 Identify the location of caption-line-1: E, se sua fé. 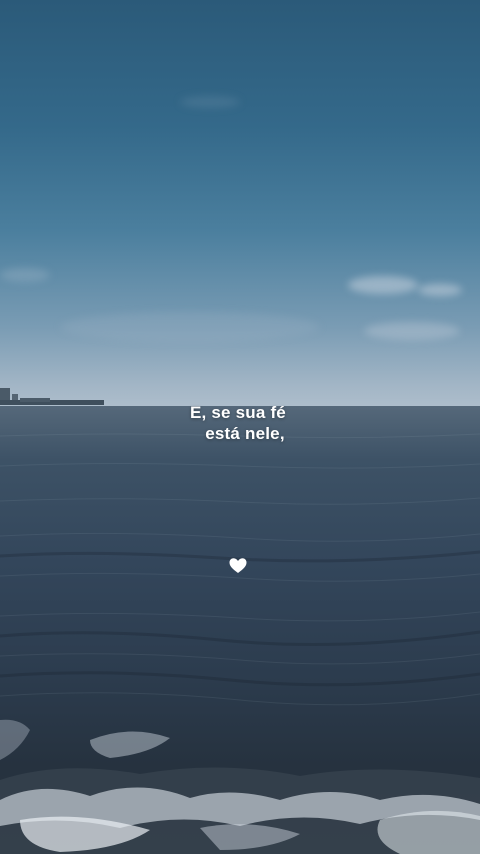
(238, 412).